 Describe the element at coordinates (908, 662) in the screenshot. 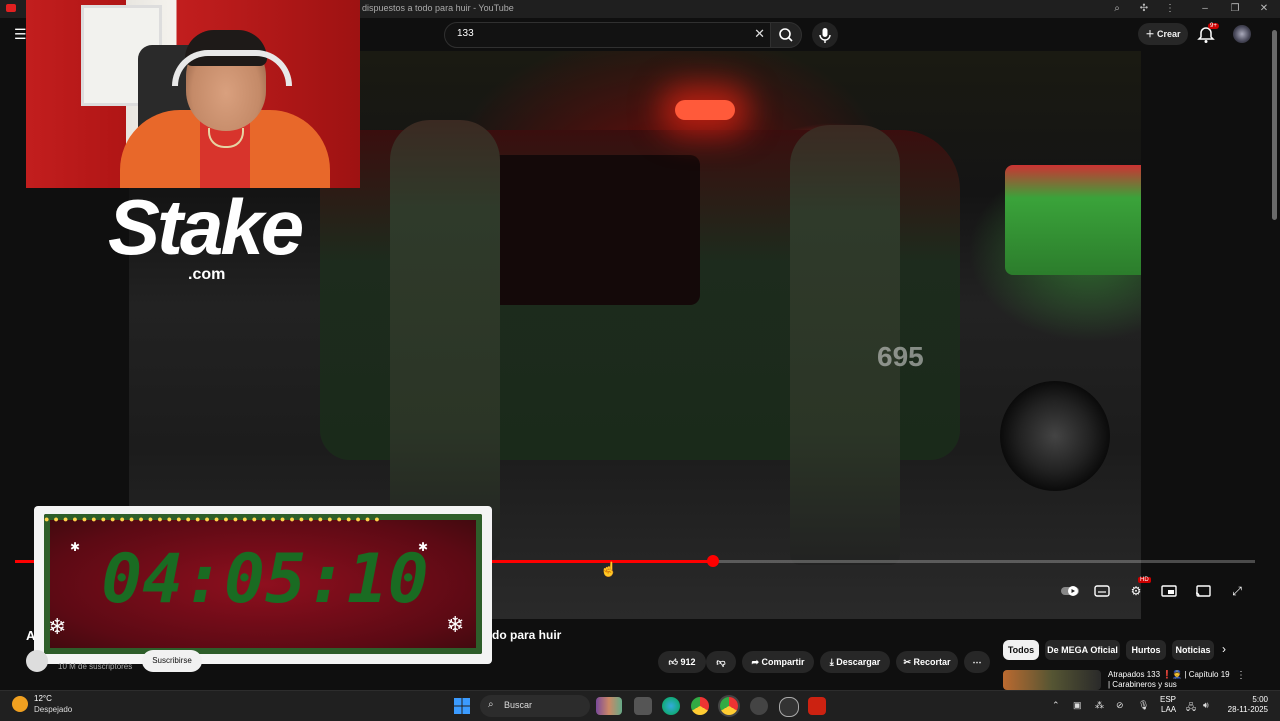

I see `scissors-icon: ✂` at that location.